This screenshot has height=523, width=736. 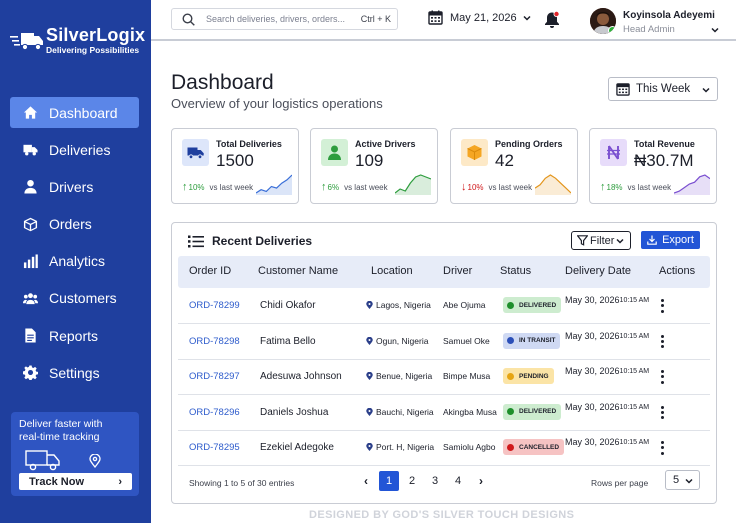 I want to click on page-button: 2, so click(x=412, y=481).